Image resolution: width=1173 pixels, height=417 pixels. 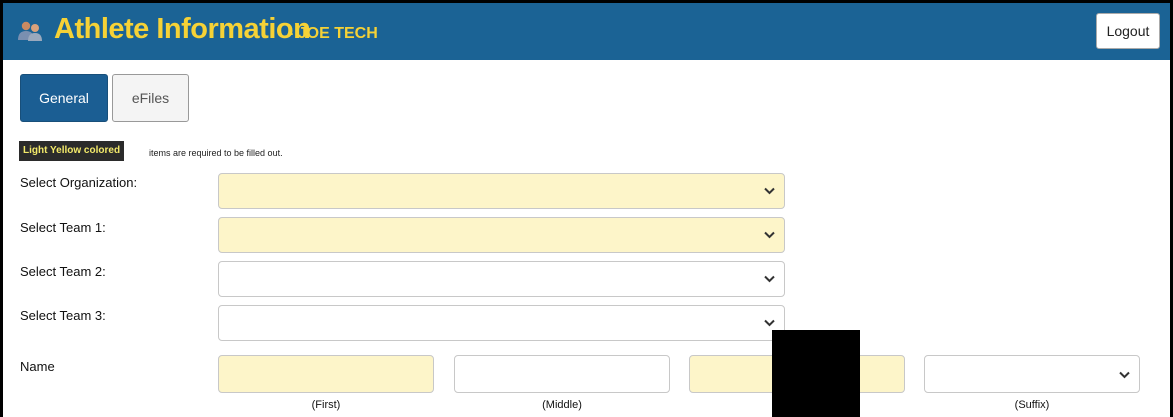 I want to click on team2-label: Select Team 2:, so click(x=63, y=271).